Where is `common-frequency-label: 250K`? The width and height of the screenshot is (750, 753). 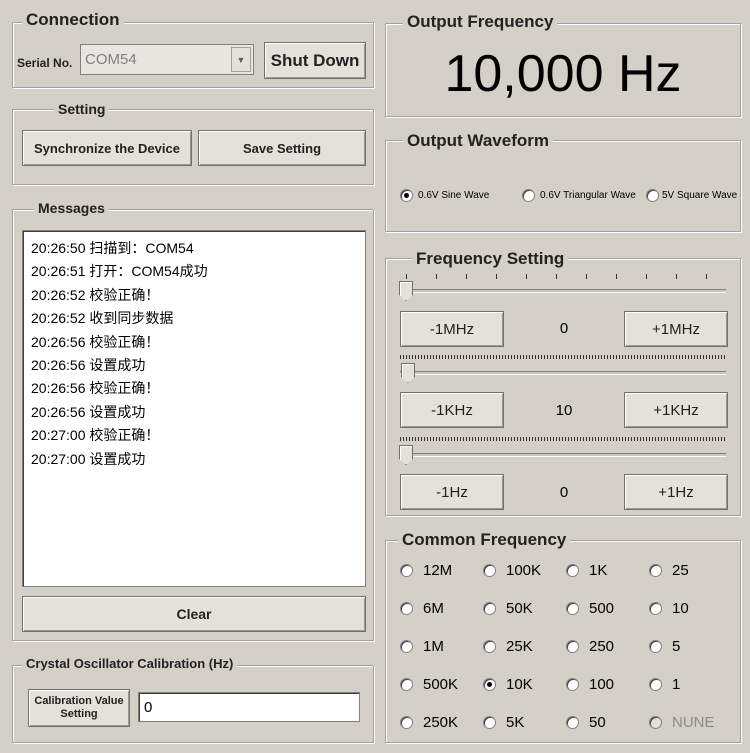 common-frequency-label: 250K is located at coordinates (441, 722).